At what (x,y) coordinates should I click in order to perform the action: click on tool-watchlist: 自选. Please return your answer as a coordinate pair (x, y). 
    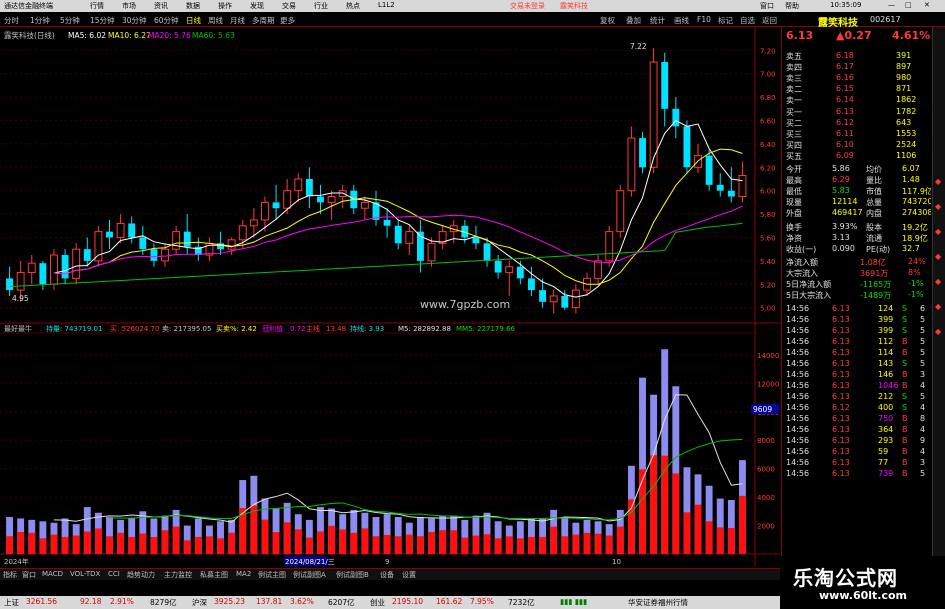
    Looking at the image, I should click on (747, 20).